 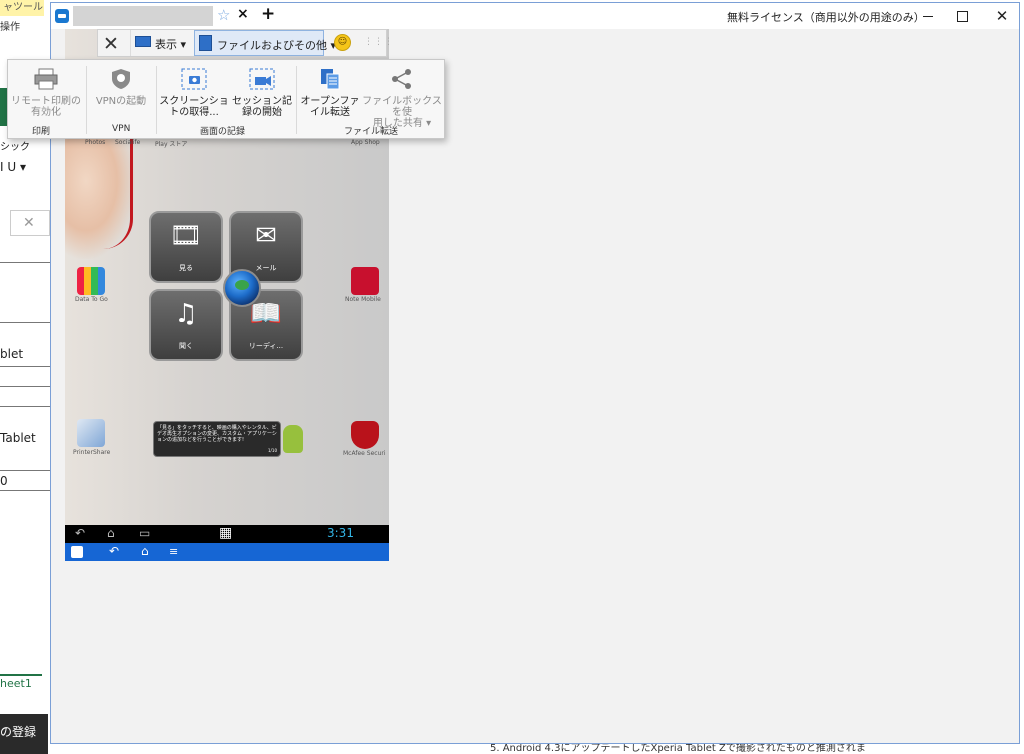 What do you see at coordinates (268, 14) in the screenshot?
I see `add-tab-icon: +` at bounding box center [268, 14].